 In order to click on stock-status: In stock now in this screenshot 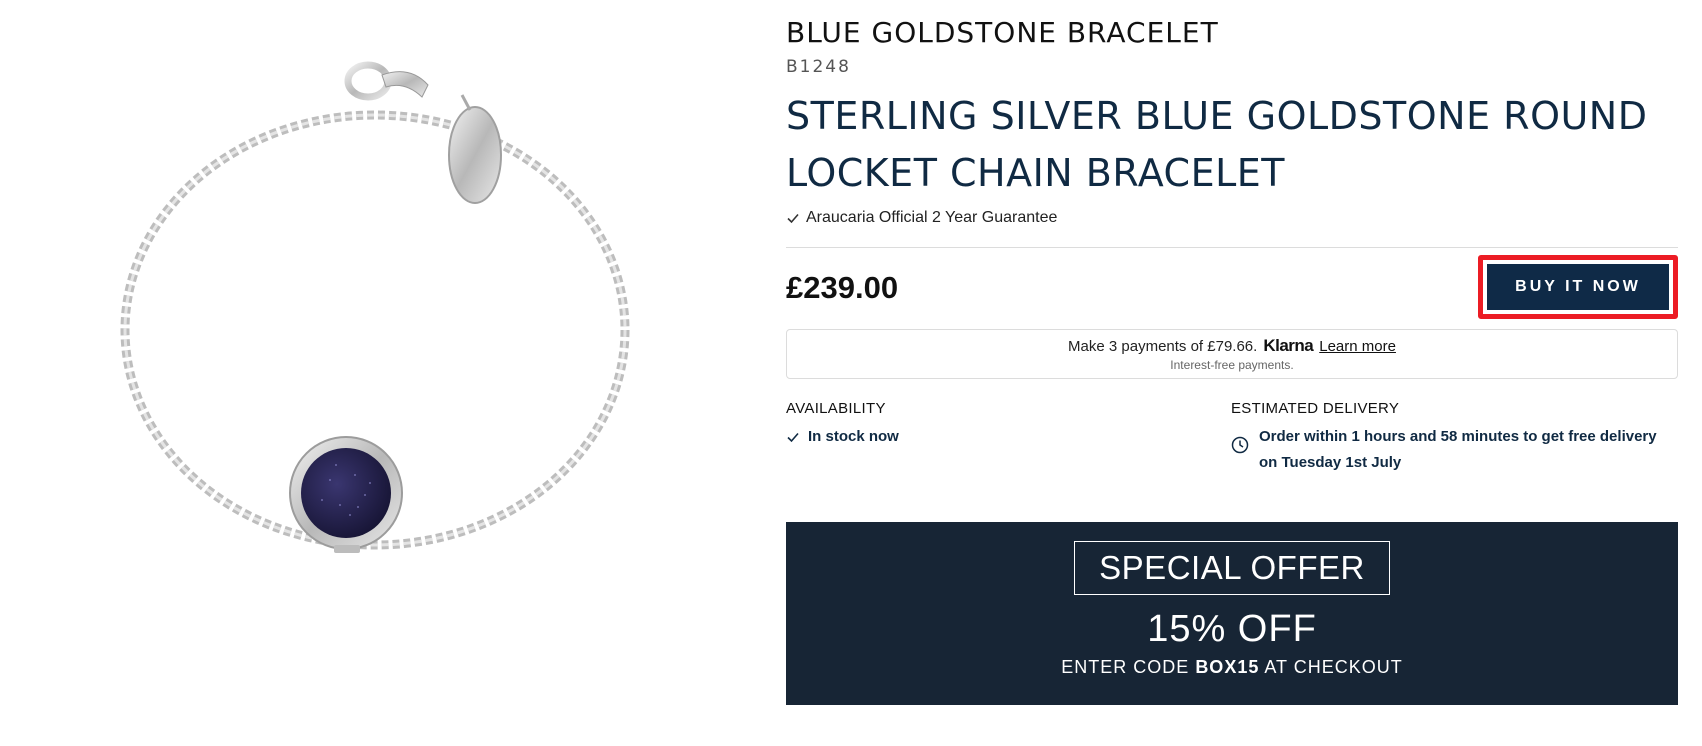, I will do `click(1006, 436)`.